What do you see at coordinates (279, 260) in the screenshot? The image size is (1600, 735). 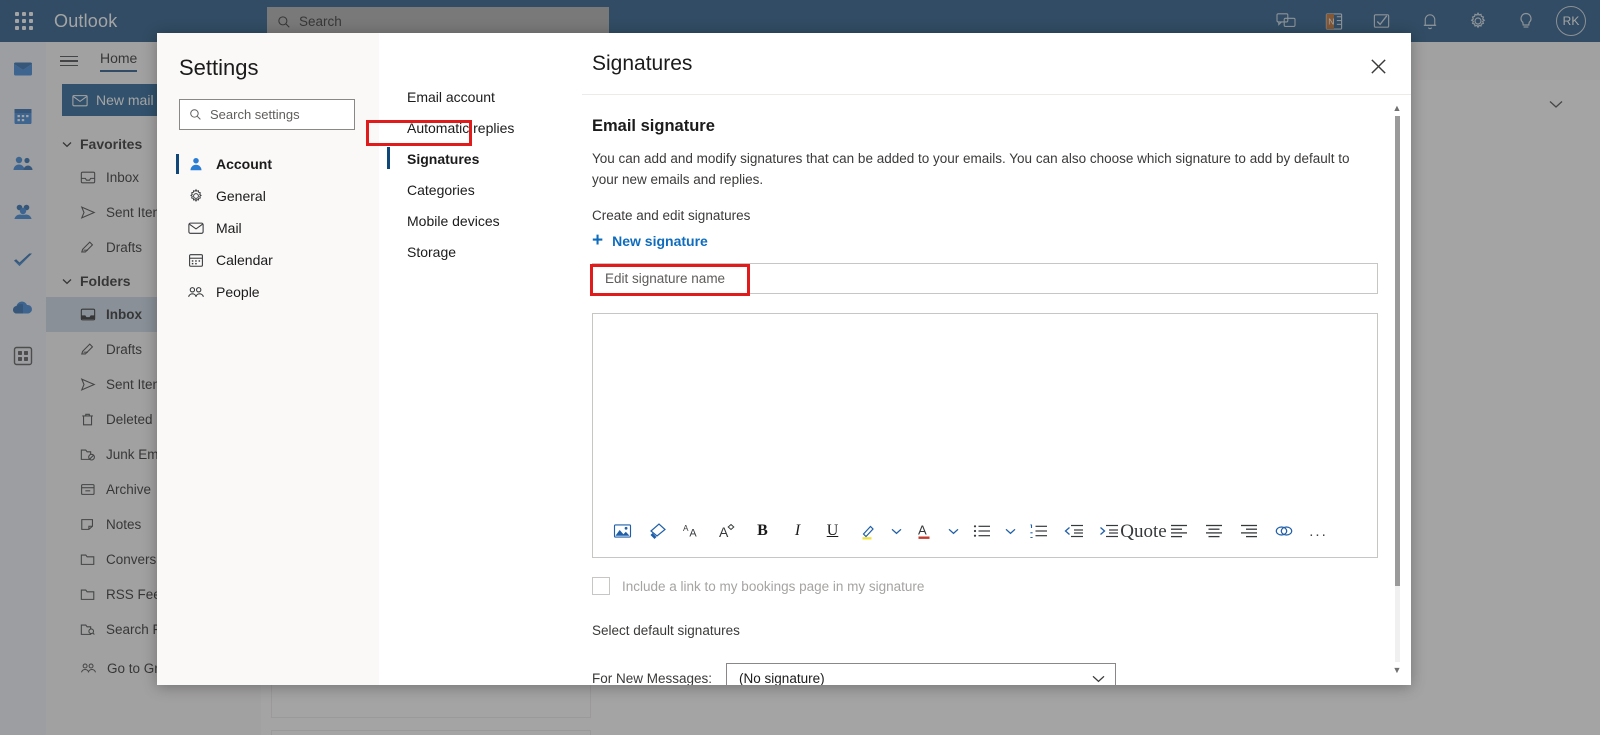 I see `settings-category-calendar: Calendar` at bounding box center [279, 260].